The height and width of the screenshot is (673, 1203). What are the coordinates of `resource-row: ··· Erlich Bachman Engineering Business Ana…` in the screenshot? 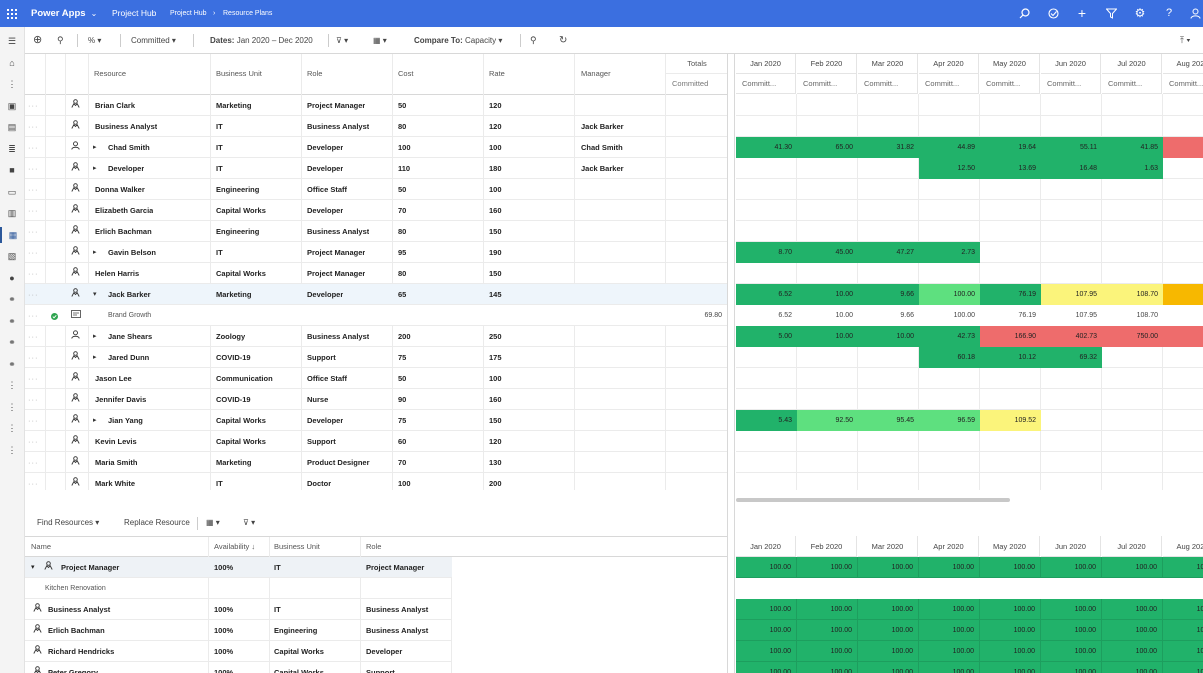 It's located at (376, 231).